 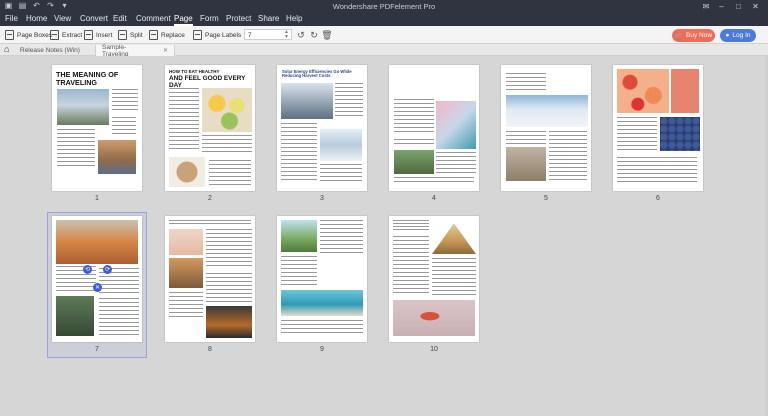 What do you see at coordinates (120, 18) in the screenshot?
I see `menu-edit: Edit` at bounding box center [120, 18].